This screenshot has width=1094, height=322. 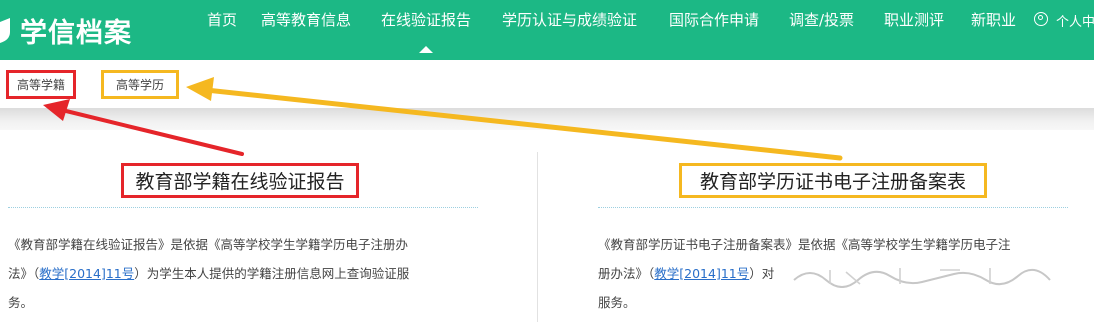 I want to click on enrollment-report-title-text: 教育部学籍在线验证报告, so click(x=240, y=182).